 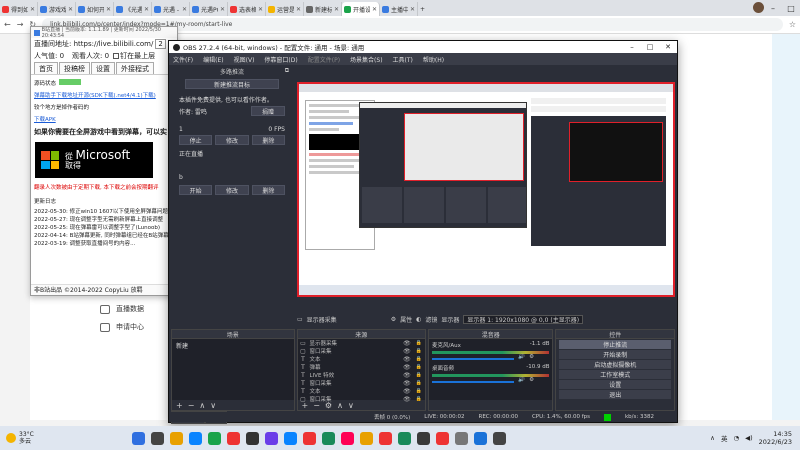 What do you see at coordinates (7, 24) in the screenshot?
I see `back-icon: ←` at bounding box center [7, 24].